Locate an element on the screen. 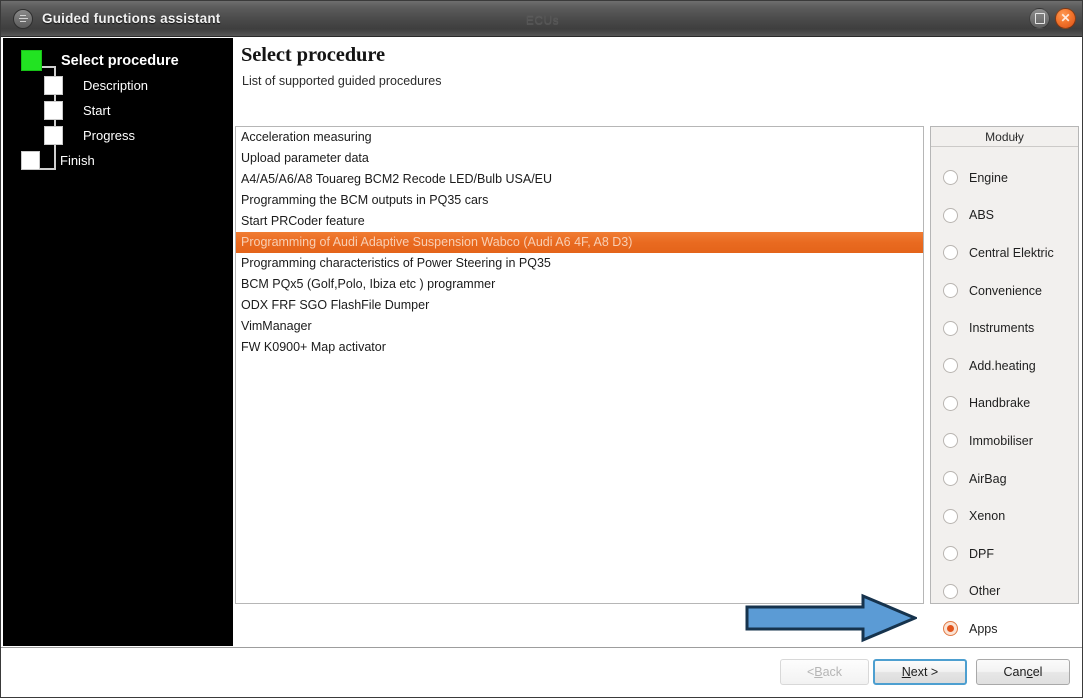 This screenshot has width=1083, height=698. module-radio-handbrake: Handbrake is located at coordinates (1004, 404).